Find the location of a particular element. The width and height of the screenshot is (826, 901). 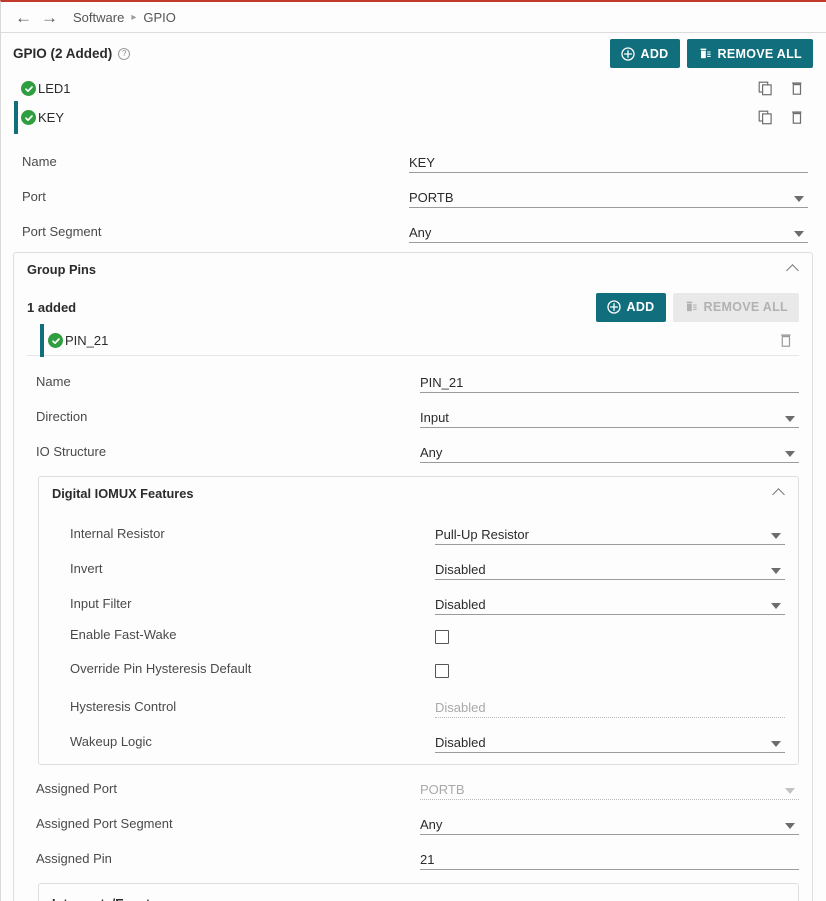

pin-name: PIN_21 is located at coordinates (87, 340).